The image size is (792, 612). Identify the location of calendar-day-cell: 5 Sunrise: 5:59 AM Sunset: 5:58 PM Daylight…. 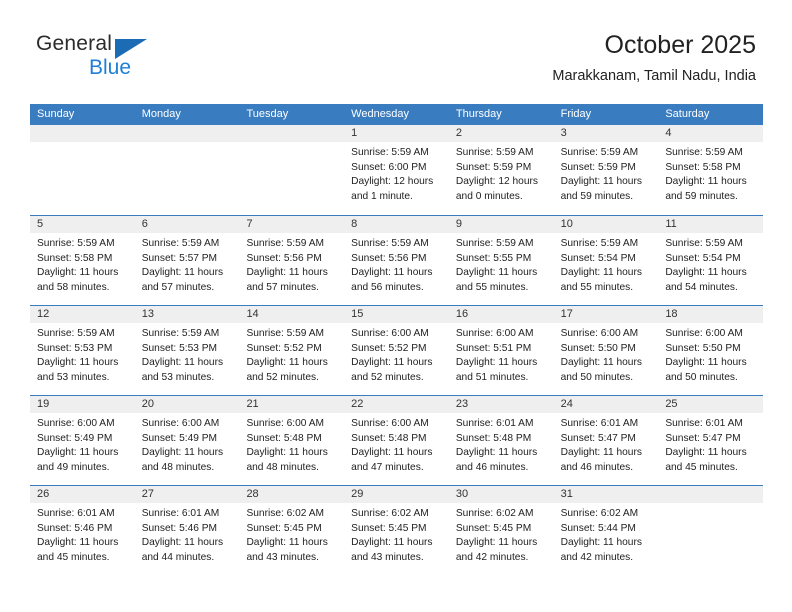
(82, 260).